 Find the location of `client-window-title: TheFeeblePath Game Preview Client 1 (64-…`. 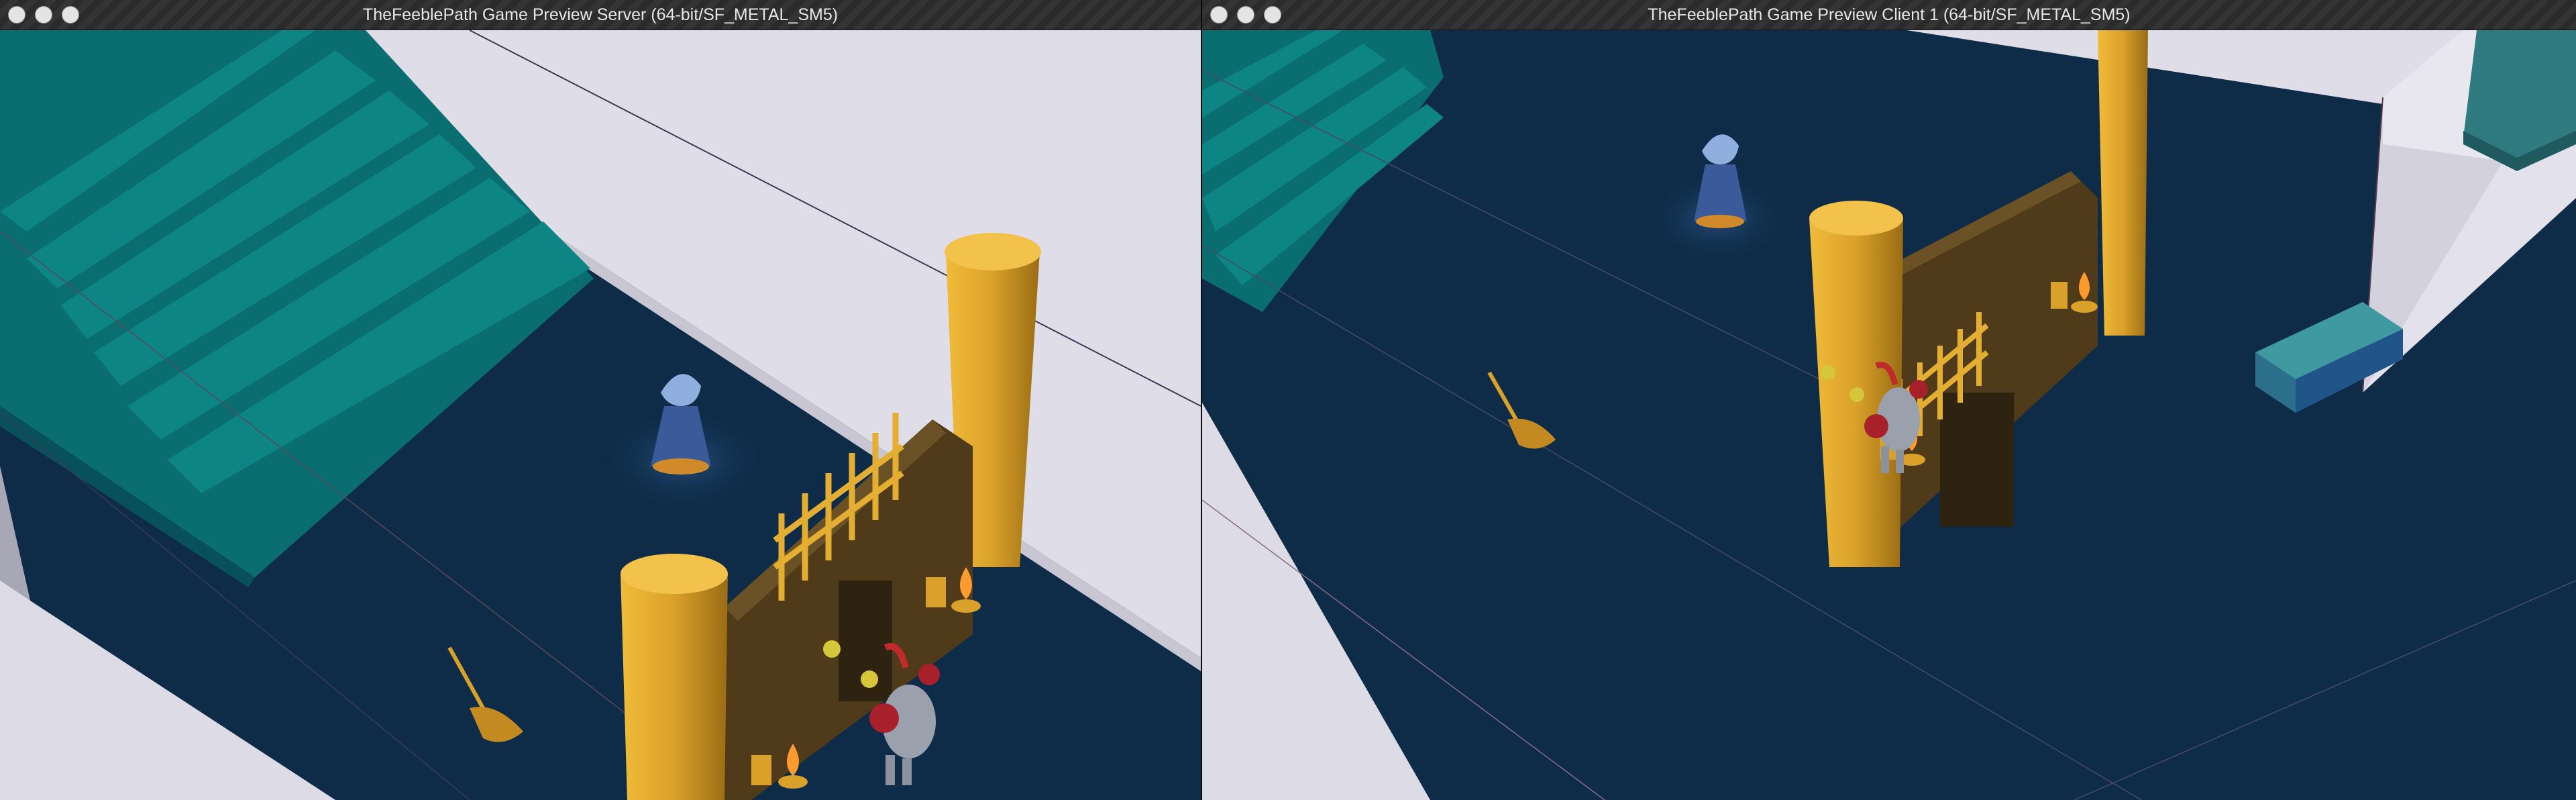

client-window-title: TheFeeblePath Game Preview Client 1 (64-… is located at coordinates (1889, 15).